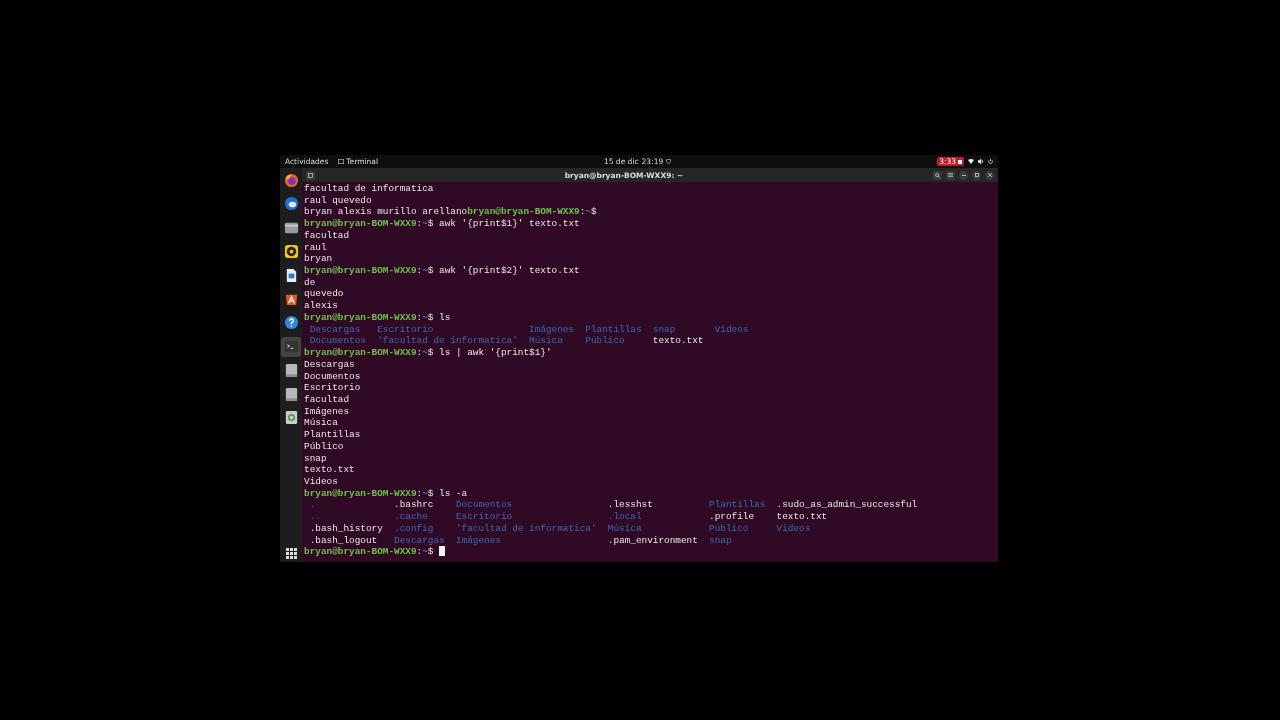 The height and width of the screenshot is (720, 1280). What do you see at coordinates (453, 493) in the screenshot?
I see `command-text: ls -a` at bounding box center [453, 493].